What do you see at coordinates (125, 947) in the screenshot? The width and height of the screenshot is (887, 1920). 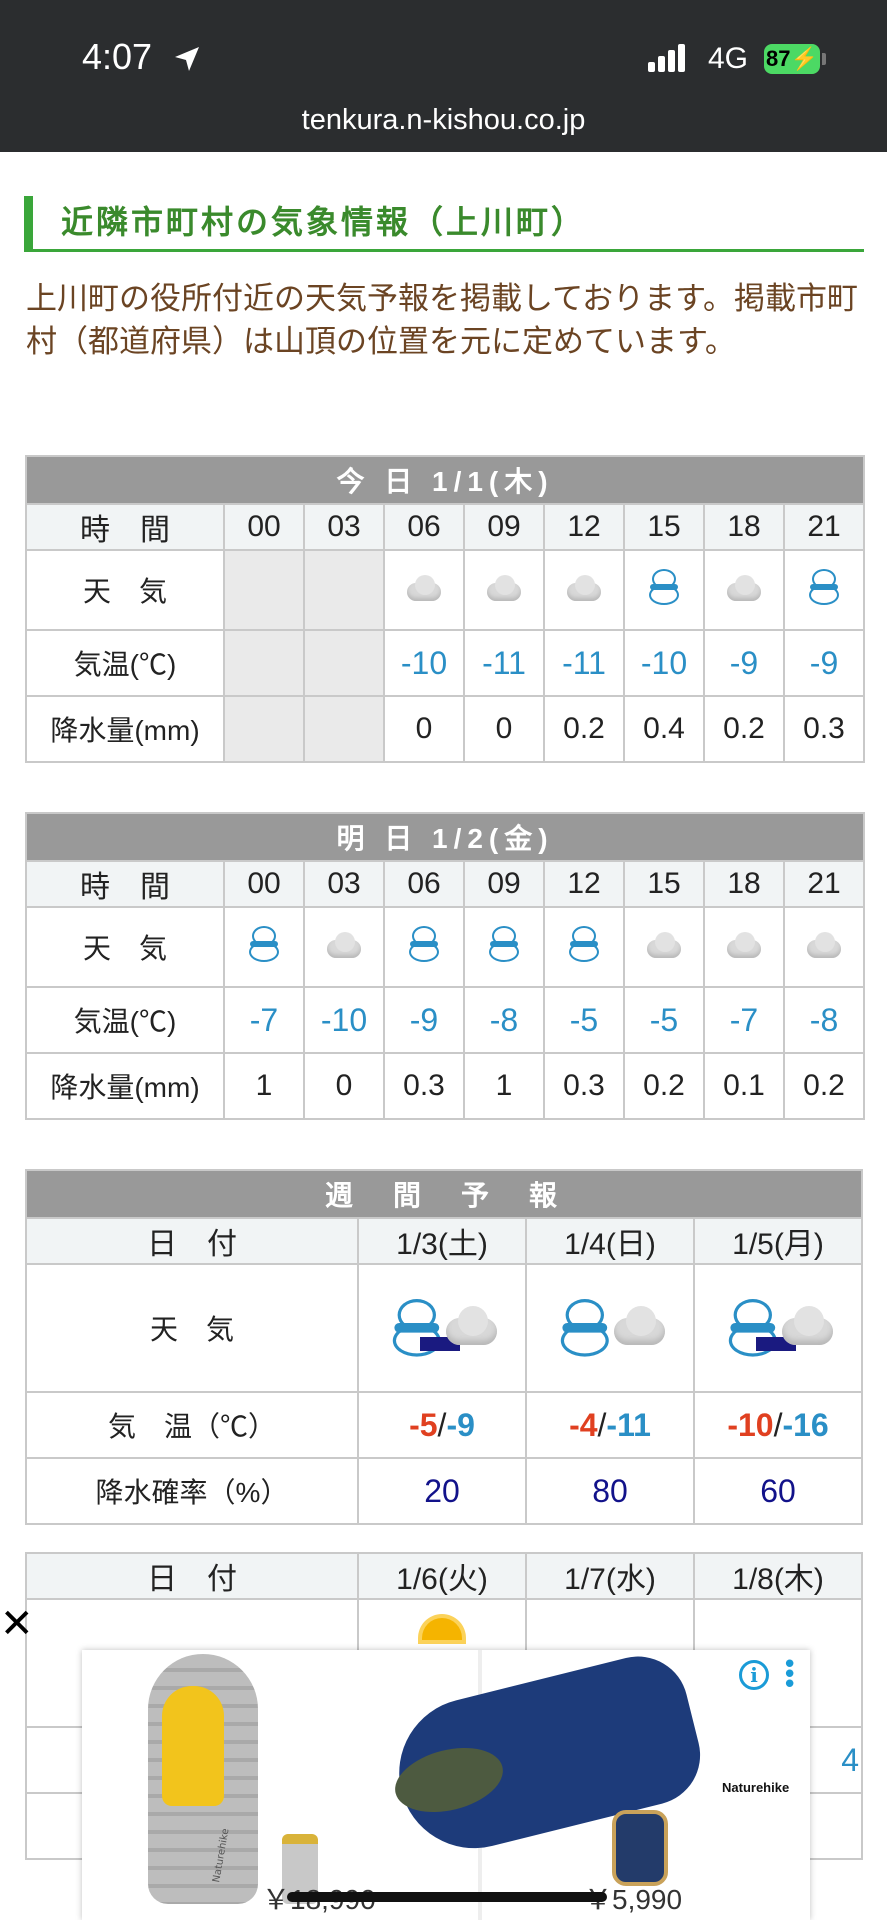 I see `row-label: 天 気` at bounding box center [125, 947].